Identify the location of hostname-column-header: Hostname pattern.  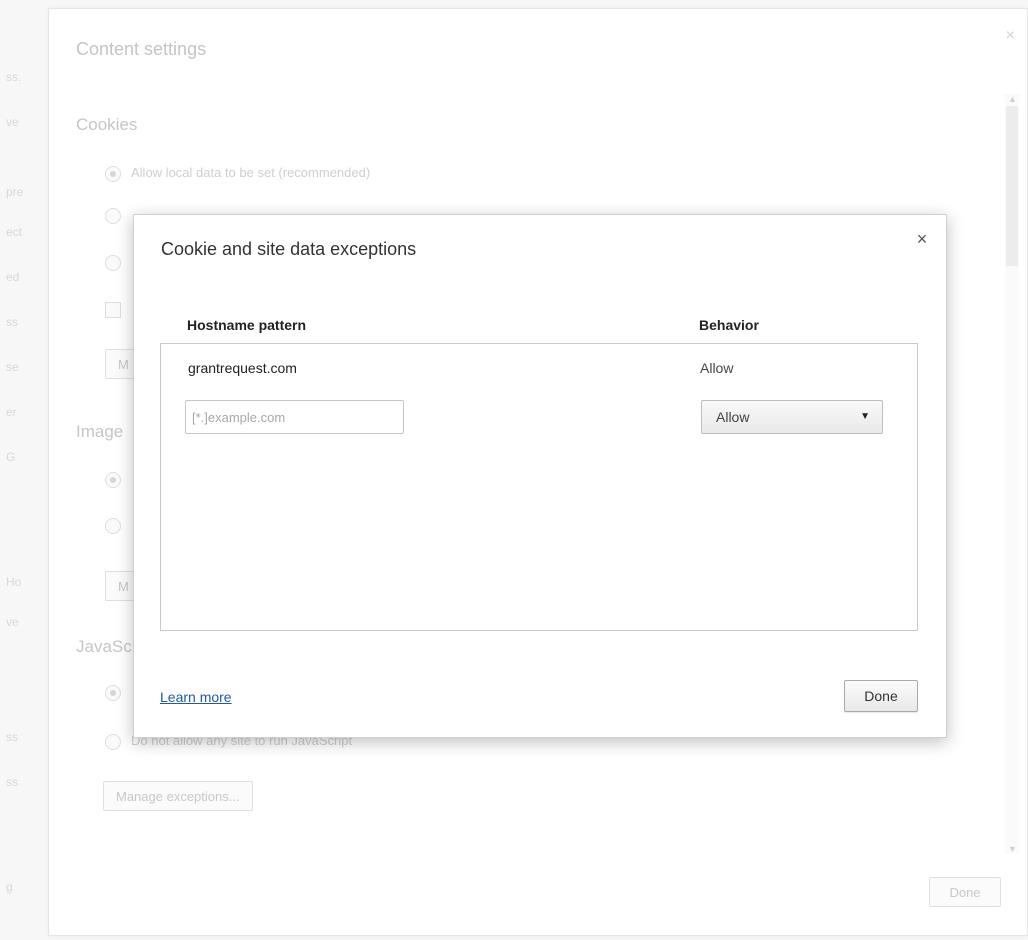
(247, 325).